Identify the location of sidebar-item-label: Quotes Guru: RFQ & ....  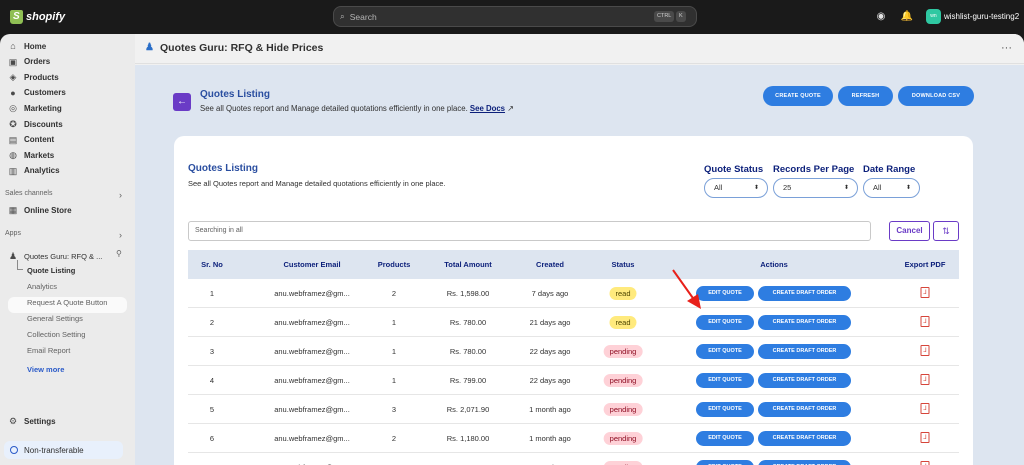
(63, 256).